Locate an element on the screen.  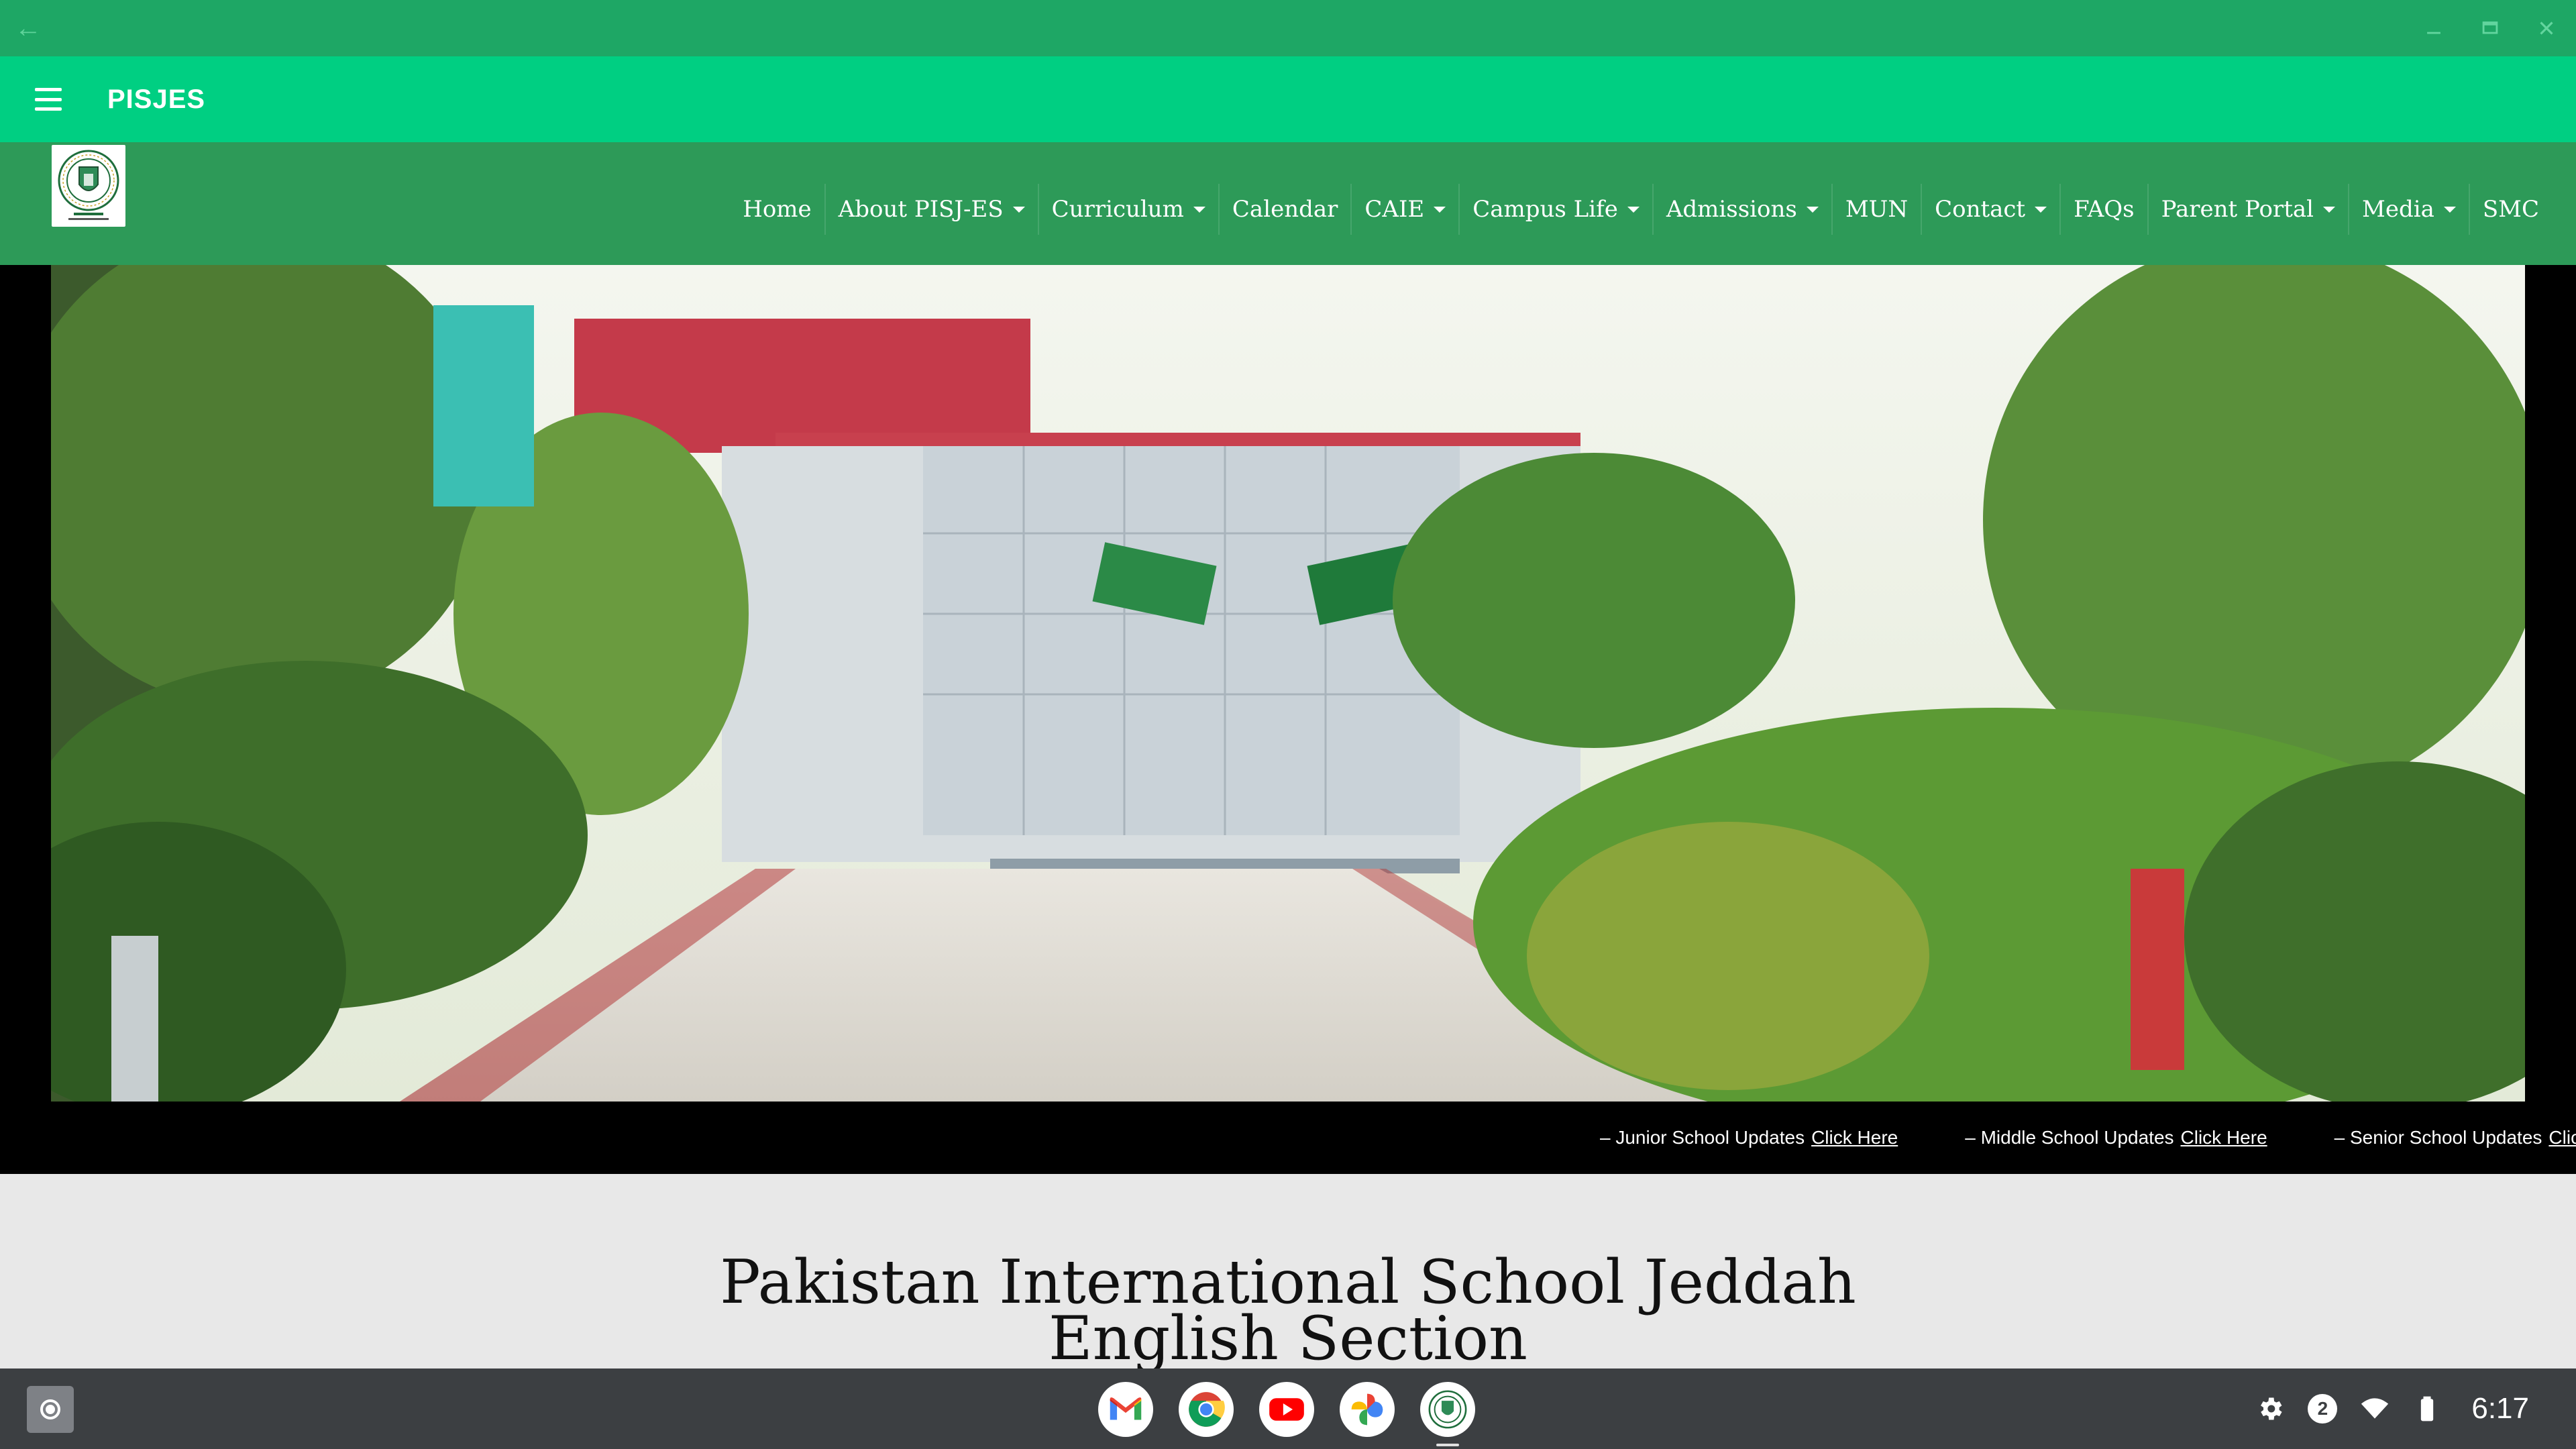
nav-item-calendar: Calendar is located at coordinates (1284, 209).